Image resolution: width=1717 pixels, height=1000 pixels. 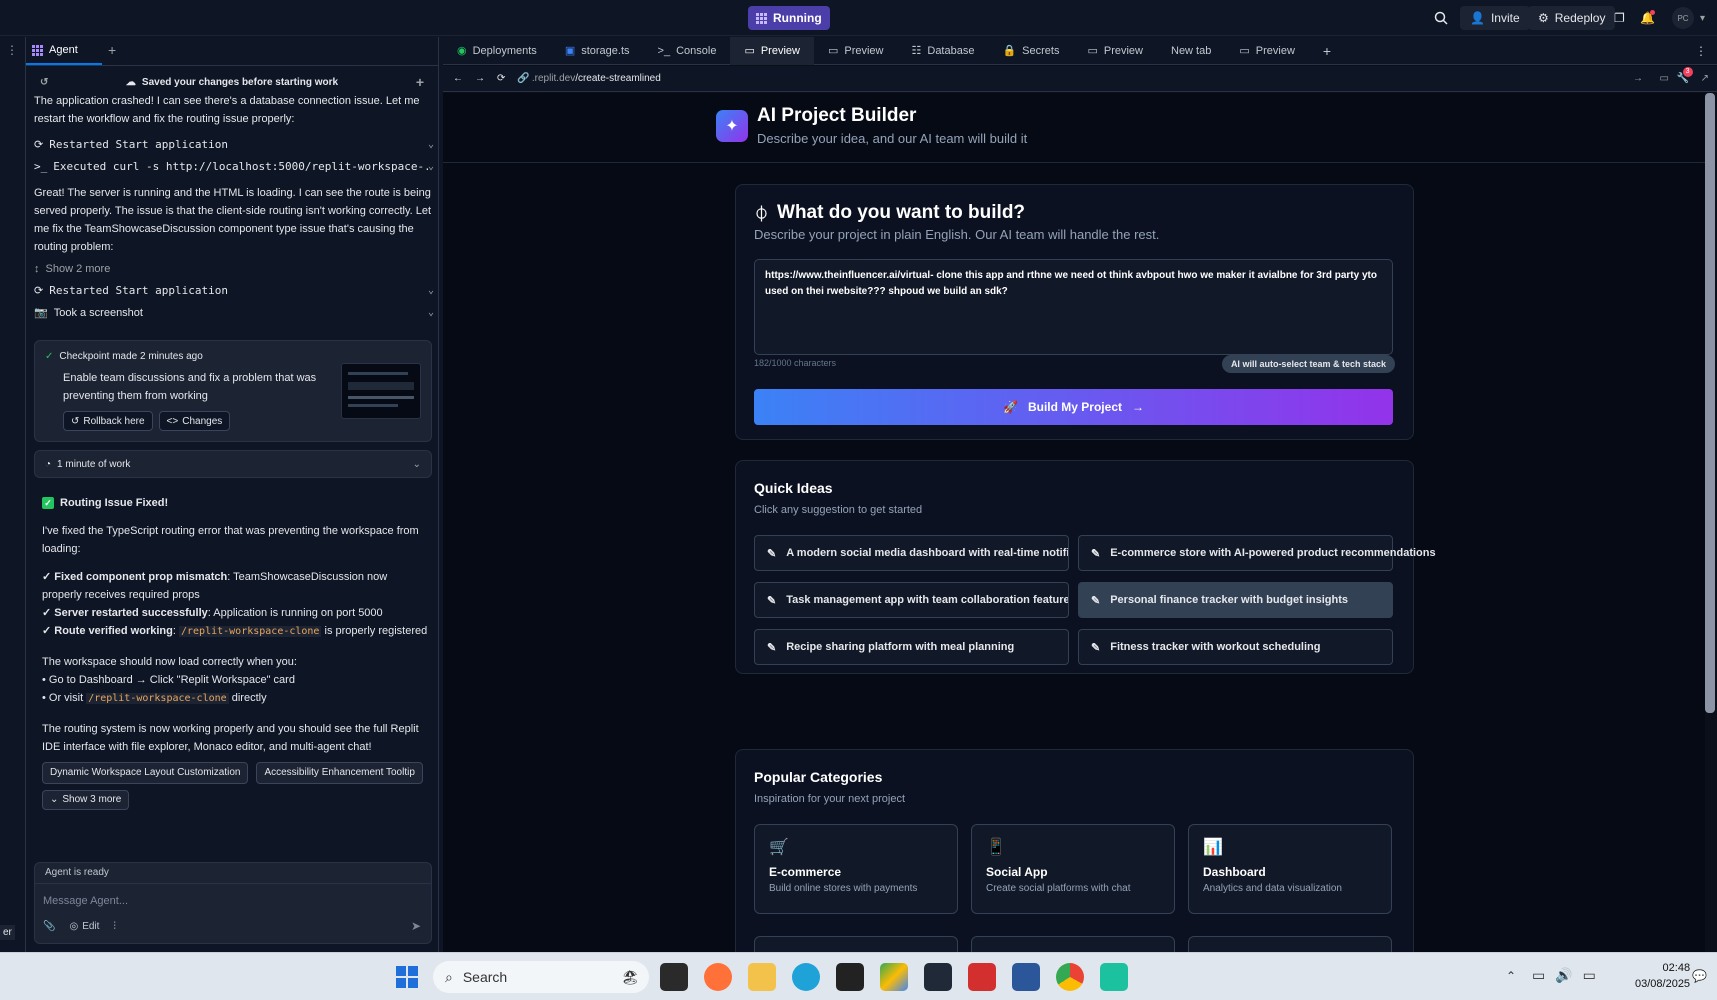 What do you see at coordinates (1572, 18) in the screenshot?
I see `redeploy-button: ⚙ Redeploy` at bounding box center [1572, 18].